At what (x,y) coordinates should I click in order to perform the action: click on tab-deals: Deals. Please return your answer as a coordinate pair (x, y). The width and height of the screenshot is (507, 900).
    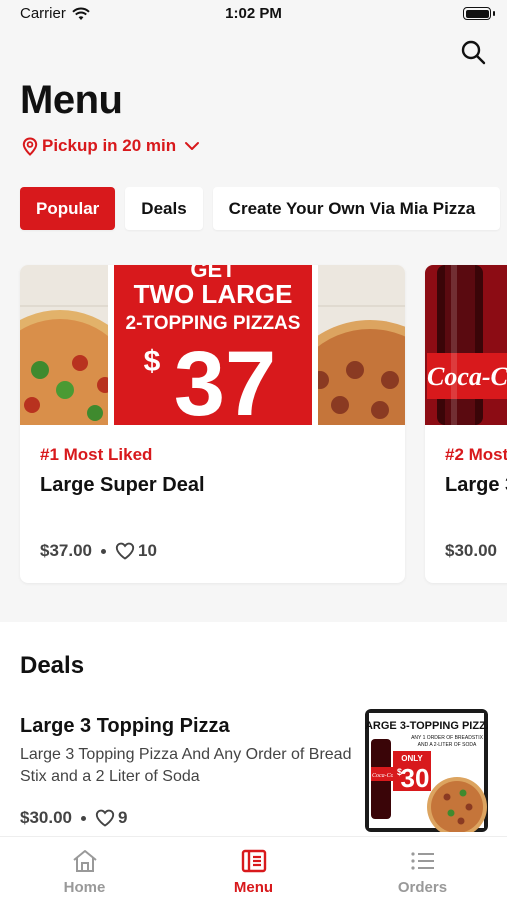
    Looking at the image, I should click on (164, 208).